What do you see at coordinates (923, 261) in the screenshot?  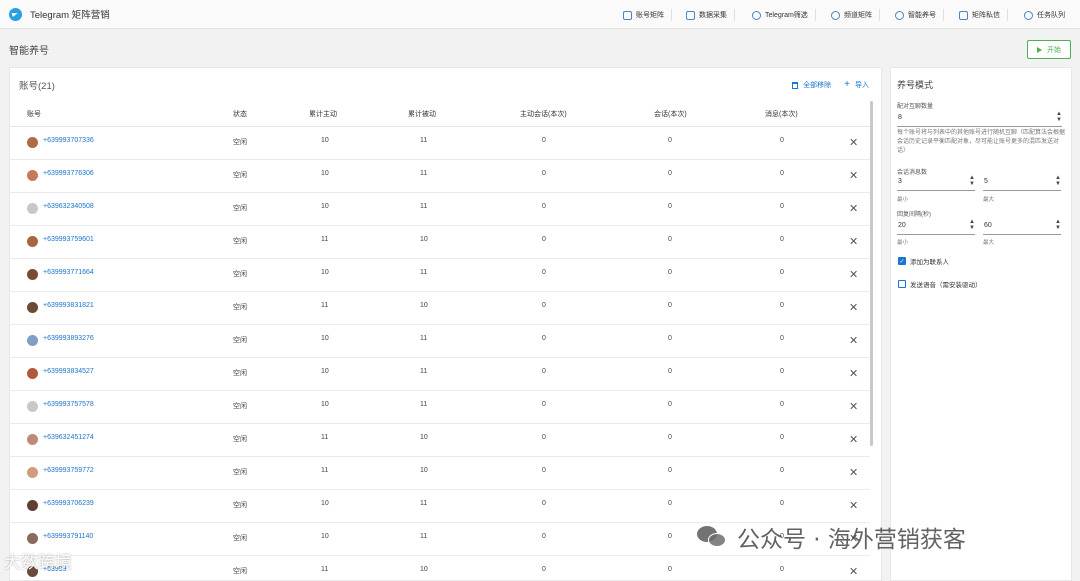 I see `add-contact-checkbox: ✓ 添加为联系人` at bounding box center [923, 261].